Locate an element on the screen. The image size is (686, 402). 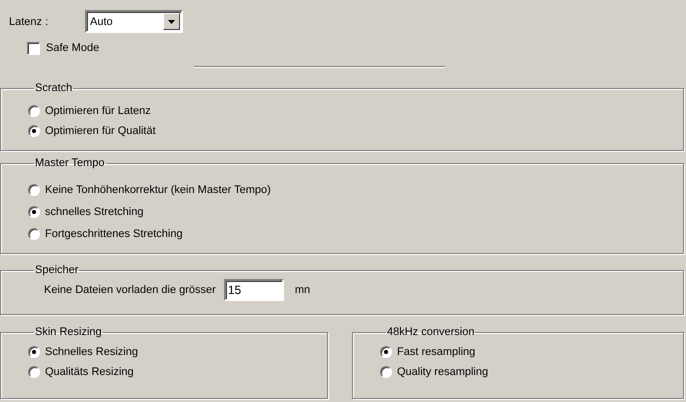
group-title: Scratch is located at coordinates (54, 88).